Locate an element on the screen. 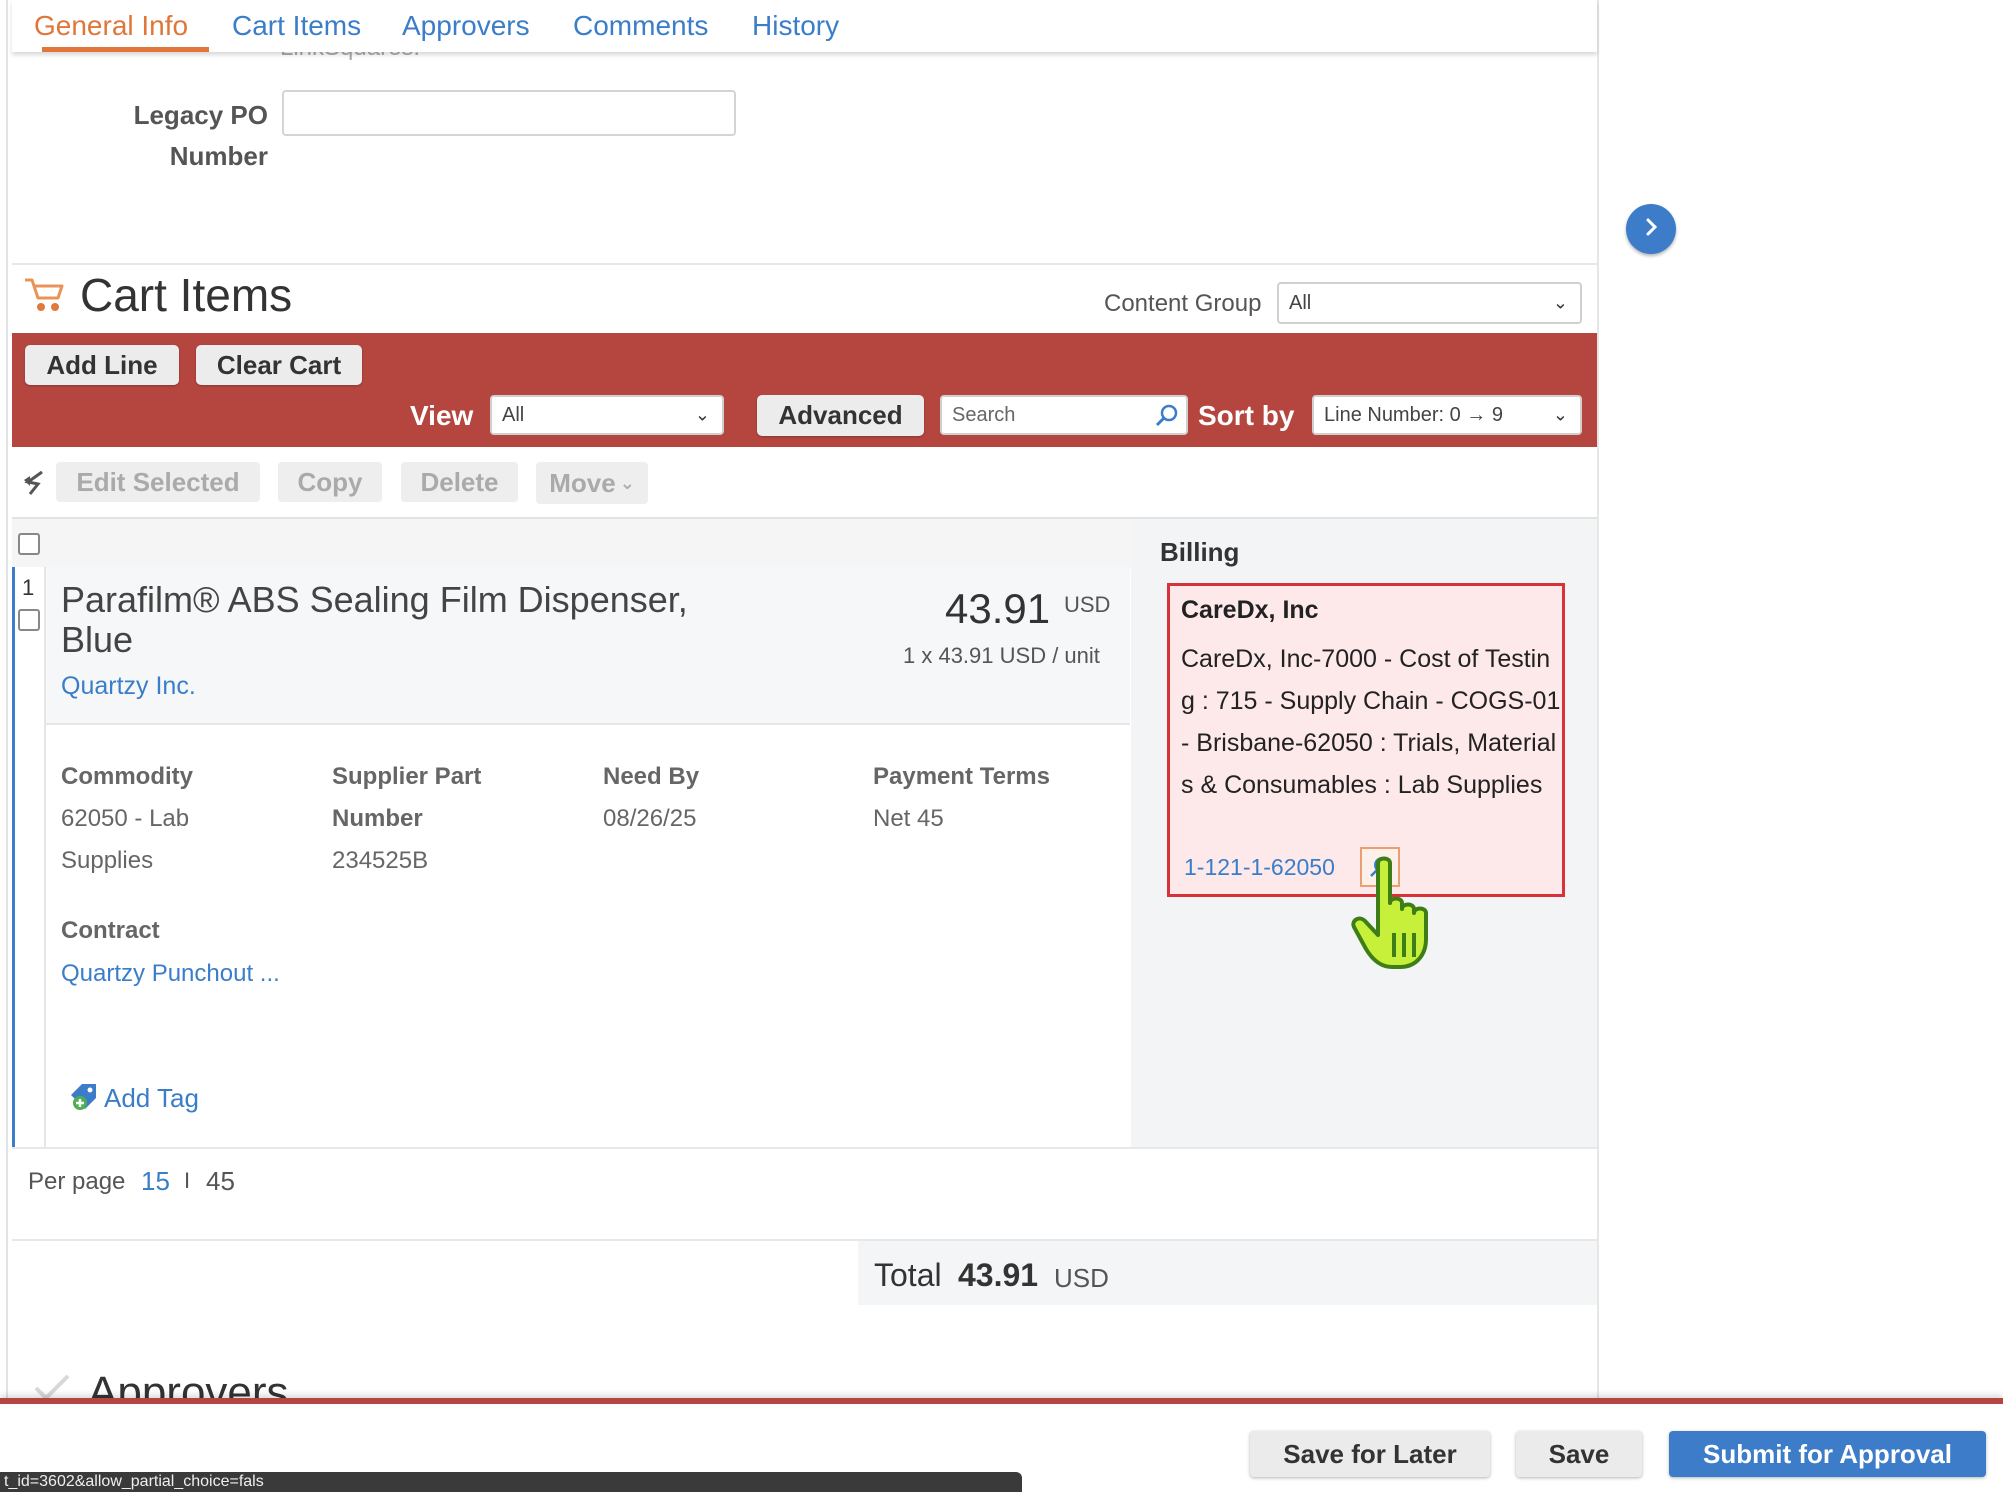 This screenshot has width=2003, height=1492. active-tab-underline is located at coordinates (125, 49).